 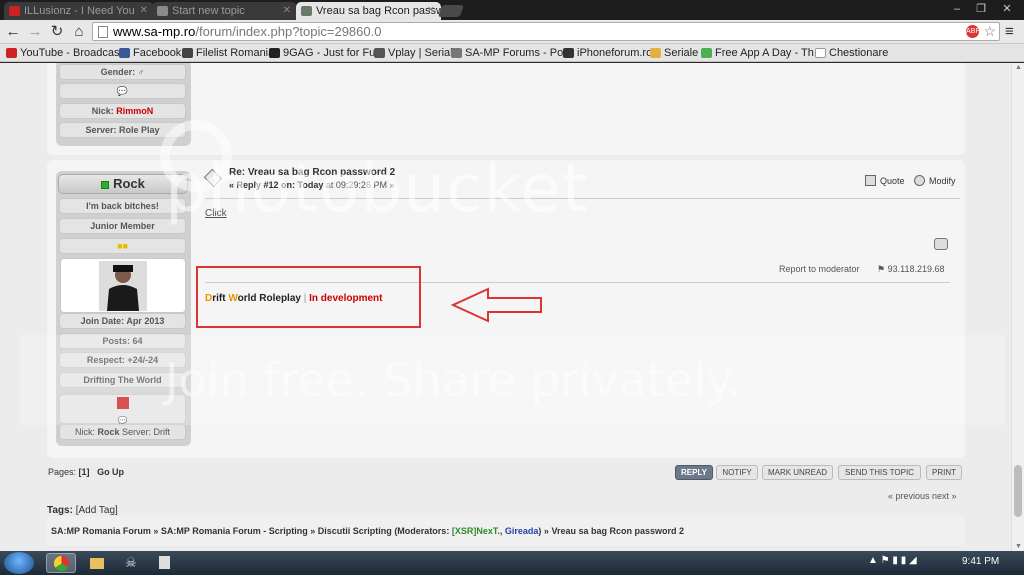 What do you see at coordinates (797, 472) in the screenshot?
I see `mark-unread-button: MARK UNREAD` at bounding box center [797, 472].